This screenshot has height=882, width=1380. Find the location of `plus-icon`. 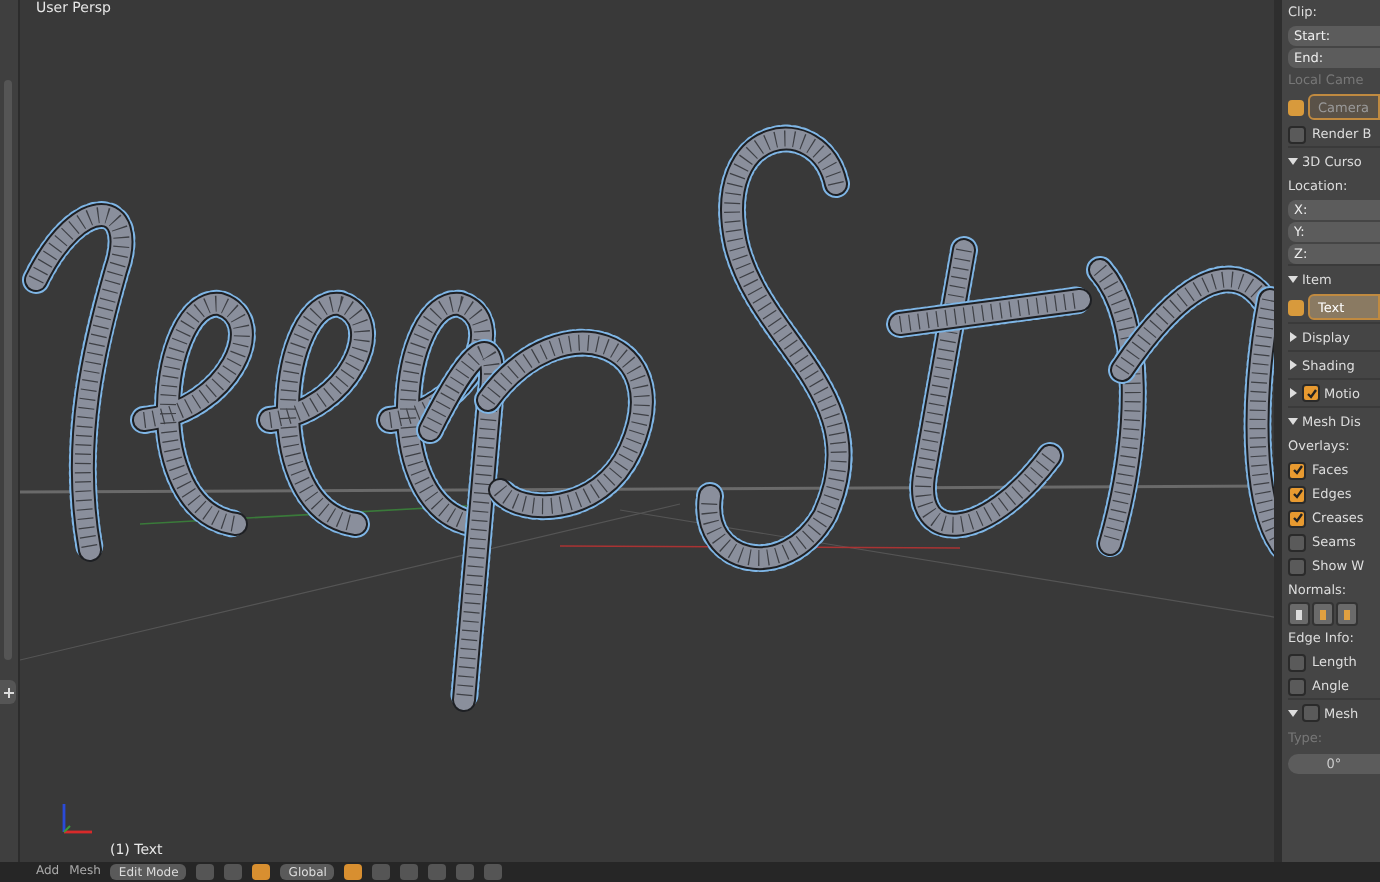

plus-icon is located at coordinates (8, 692).